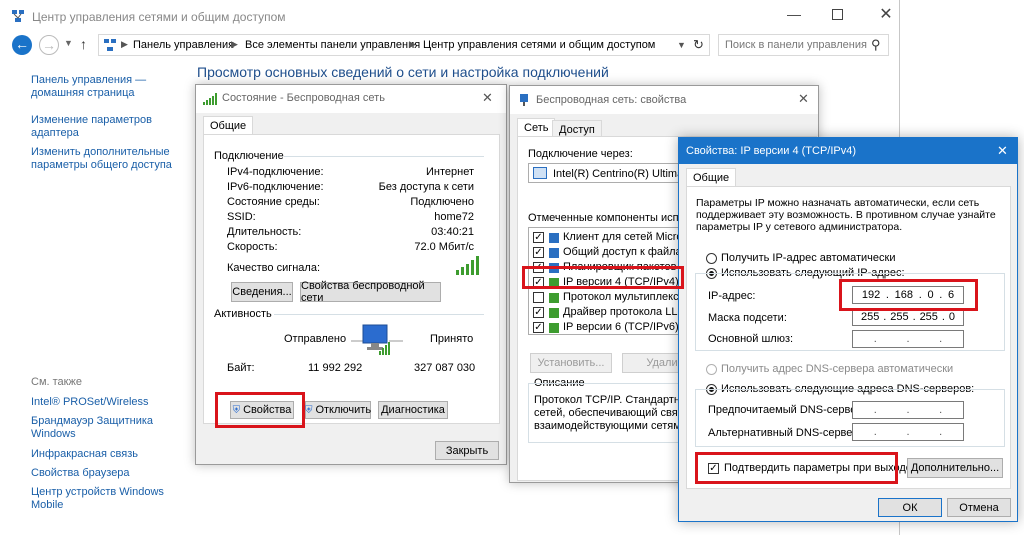 The height and width of the screenshot is (535, 1024). I want to click on forward-button: →, so click(49, 45).